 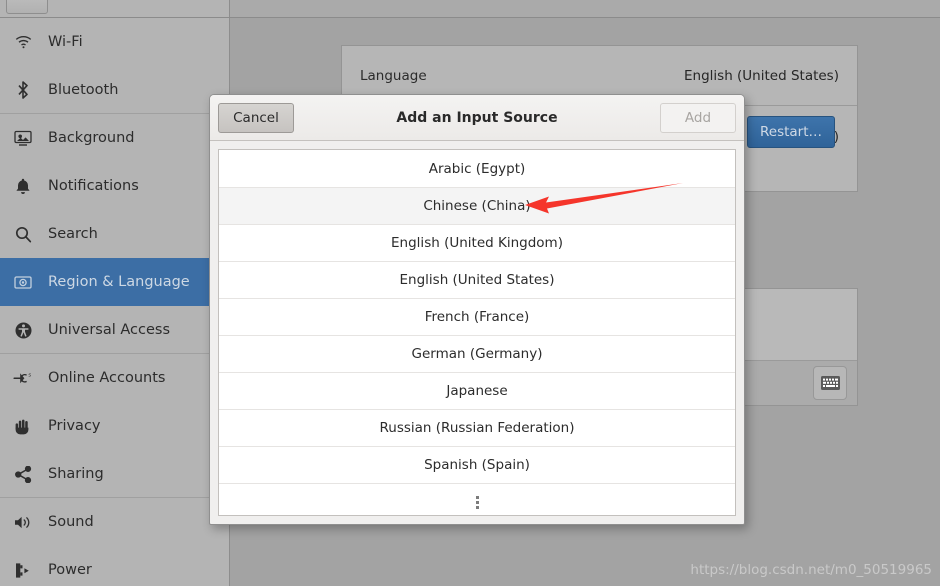 I want to click on sharing-icon, so click(x=23, y=474).